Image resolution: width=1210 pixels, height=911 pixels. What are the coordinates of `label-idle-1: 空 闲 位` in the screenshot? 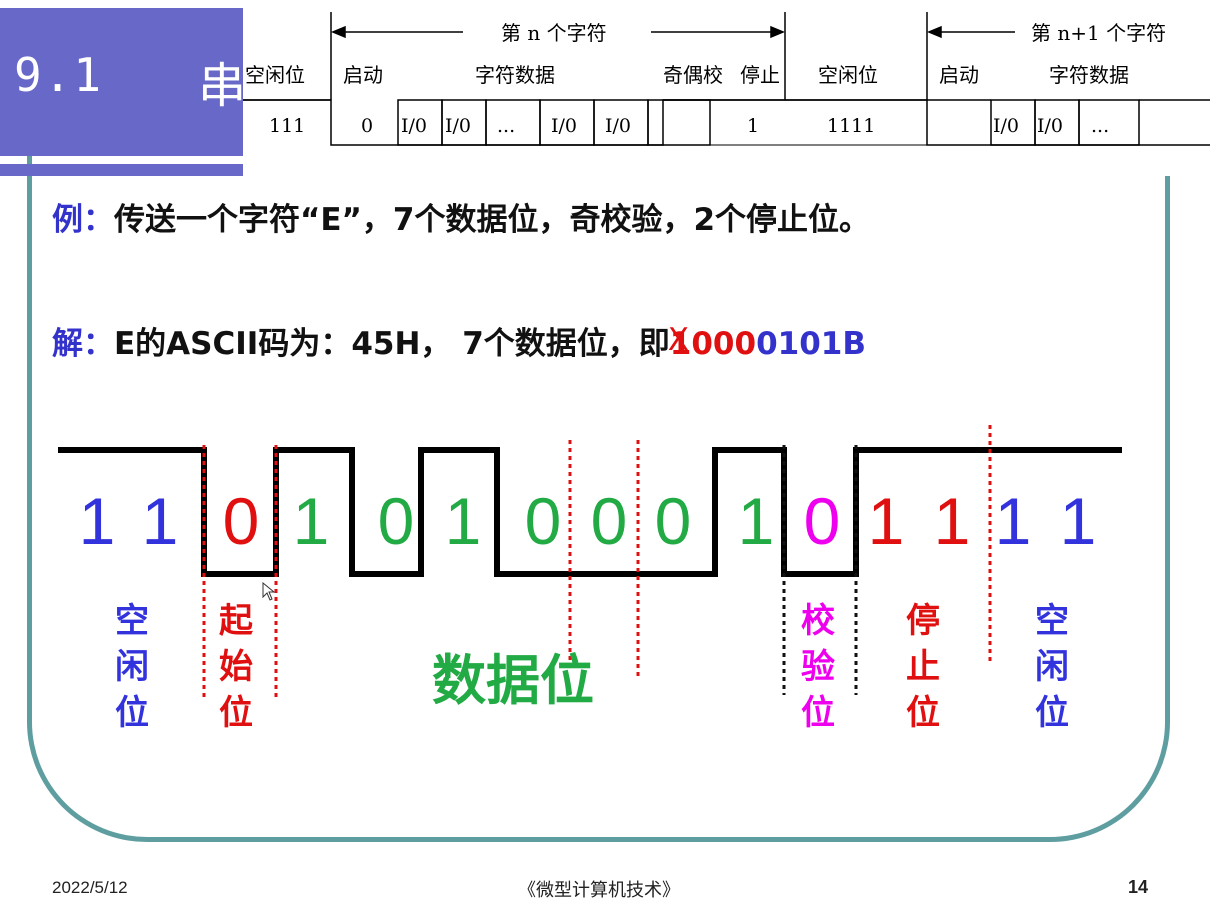 It's located at (132, 667).